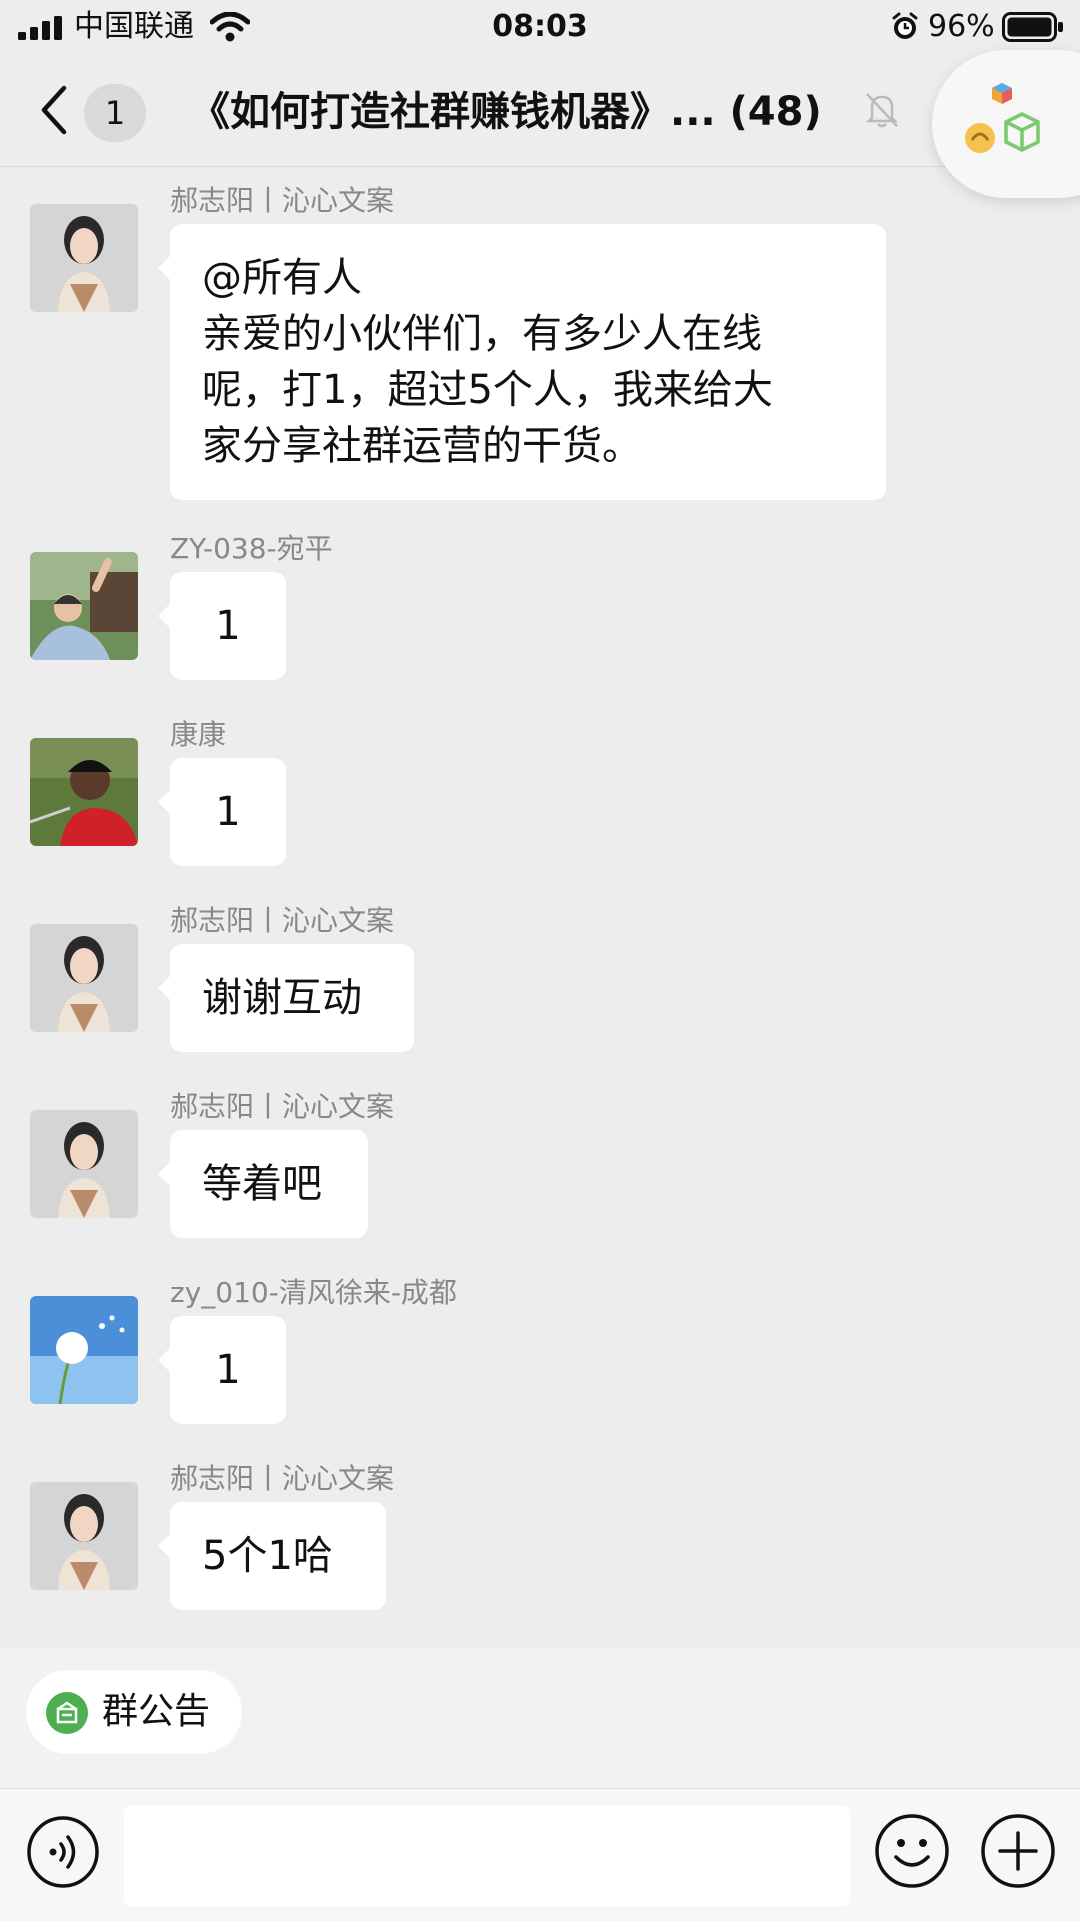  What do you see at coordinates (487, 390) in the screenshot?
I see `message-text: 呢，打1，超过5个人，我来给大` at bounding box center [487, 390].